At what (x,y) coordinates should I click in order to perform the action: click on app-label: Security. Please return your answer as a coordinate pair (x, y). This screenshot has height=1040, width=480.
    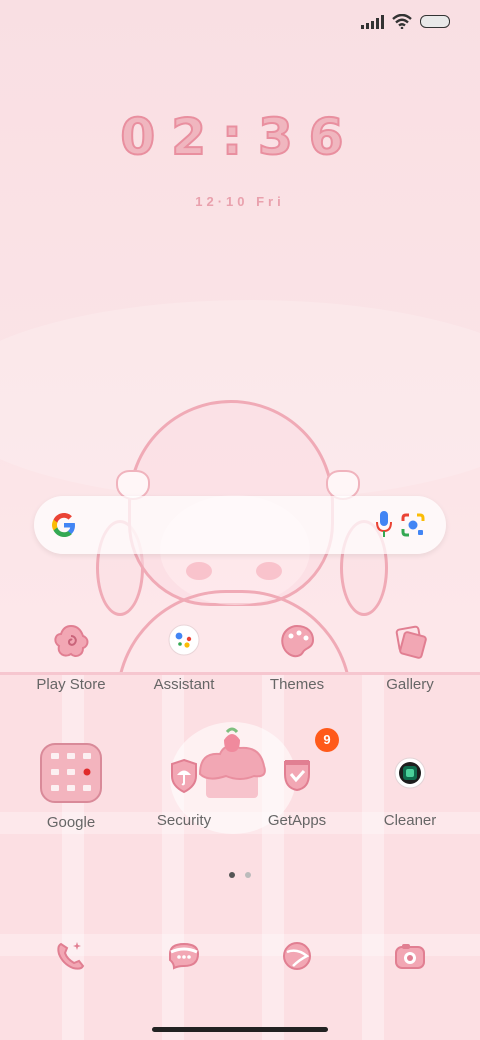
    Looking at the image, I should click on (184, 820).